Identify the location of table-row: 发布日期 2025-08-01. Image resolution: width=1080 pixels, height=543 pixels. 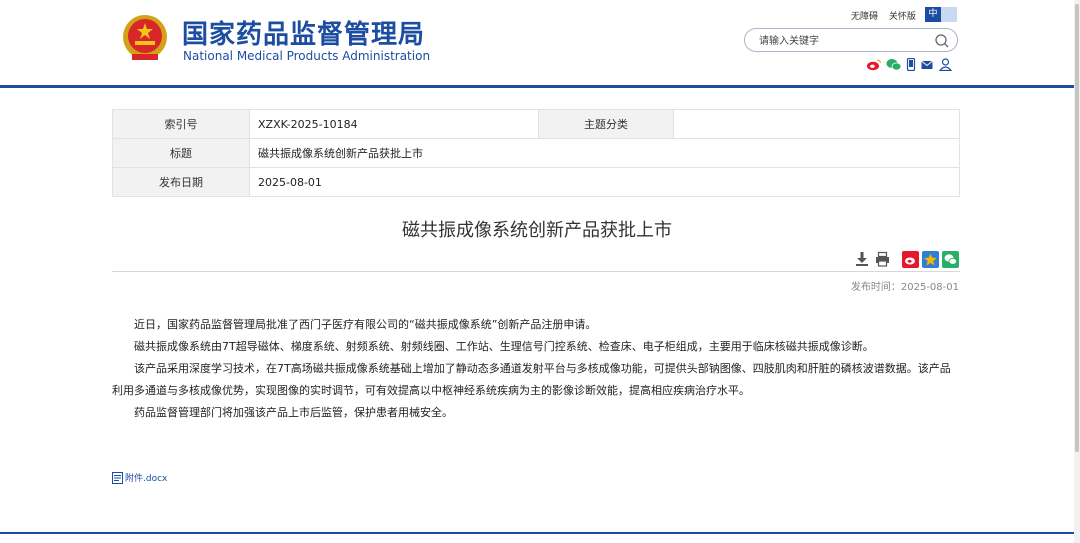
(536, 182).